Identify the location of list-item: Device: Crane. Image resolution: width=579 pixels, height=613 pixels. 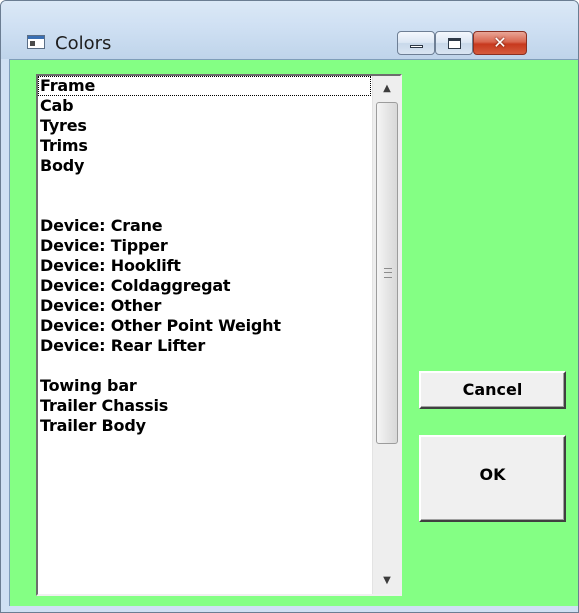
(204, 226).